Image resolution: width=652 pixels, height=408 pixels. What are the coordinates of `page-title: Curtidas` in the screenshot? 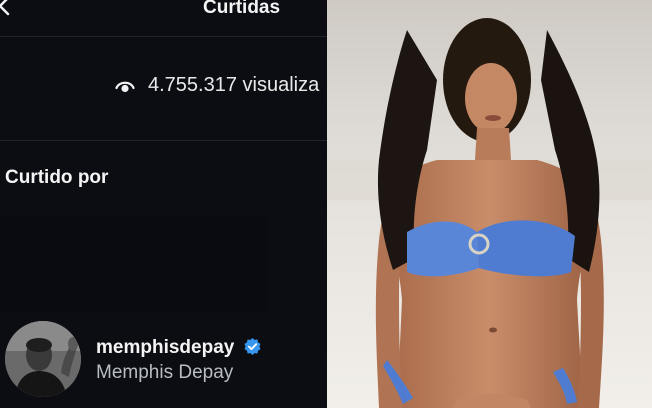 It's located at (242, 9).